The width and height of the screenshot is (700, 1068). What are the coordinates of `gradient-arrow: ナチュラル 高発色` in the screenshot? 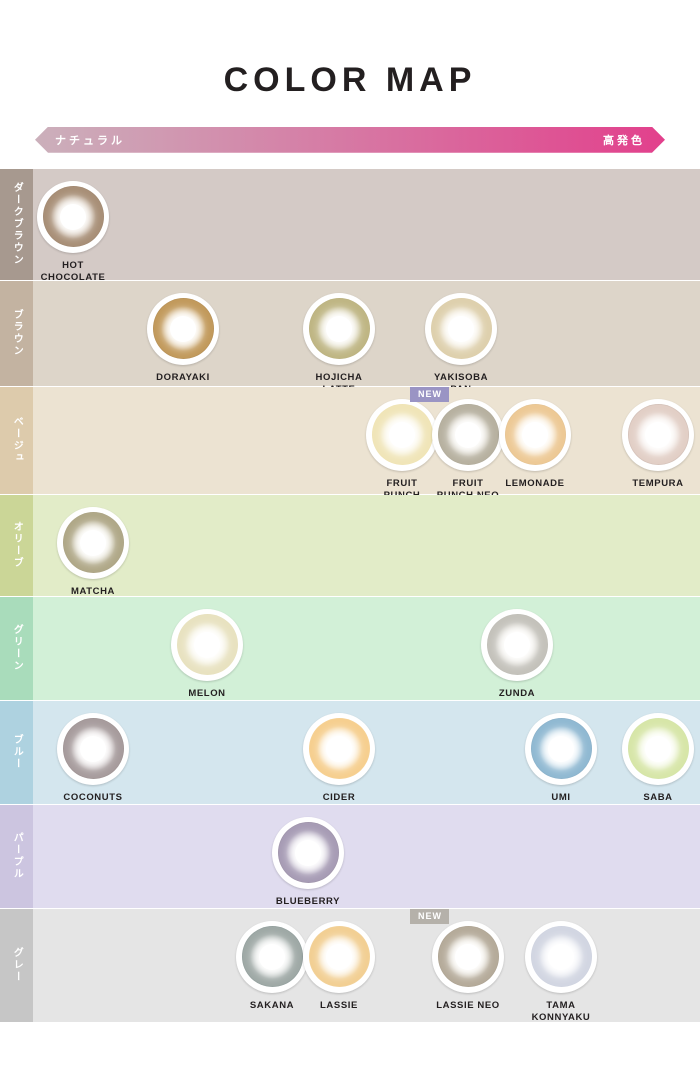 It's located at (350, 140).